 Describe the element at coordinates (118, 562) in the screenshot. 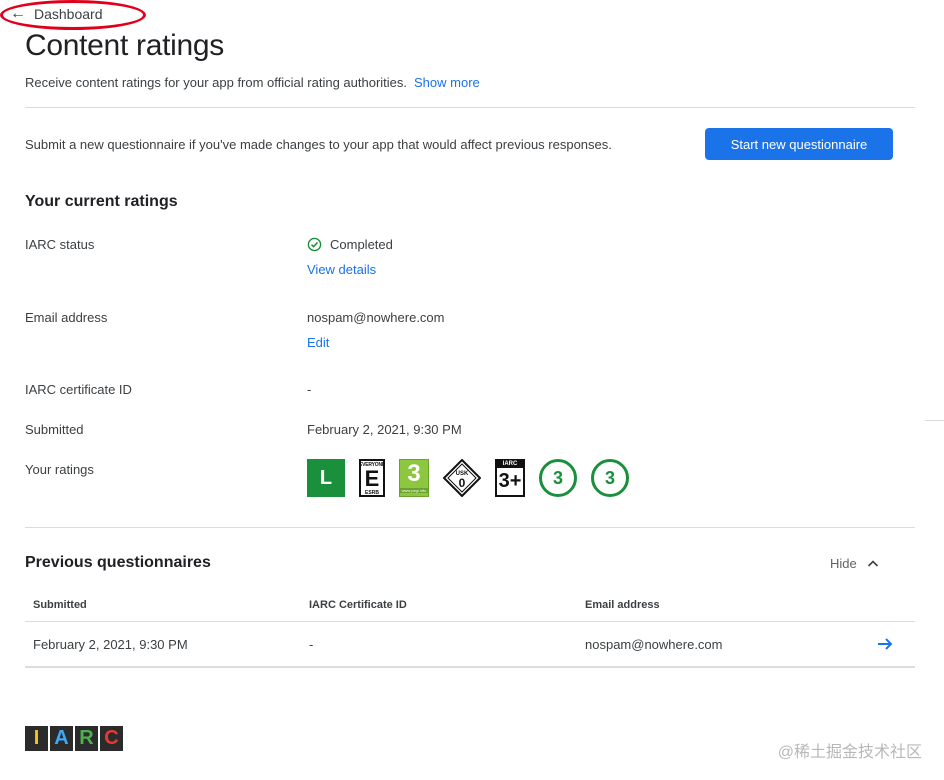

I see `previous-questionnaires-title: Previous questionnaires` at that location.